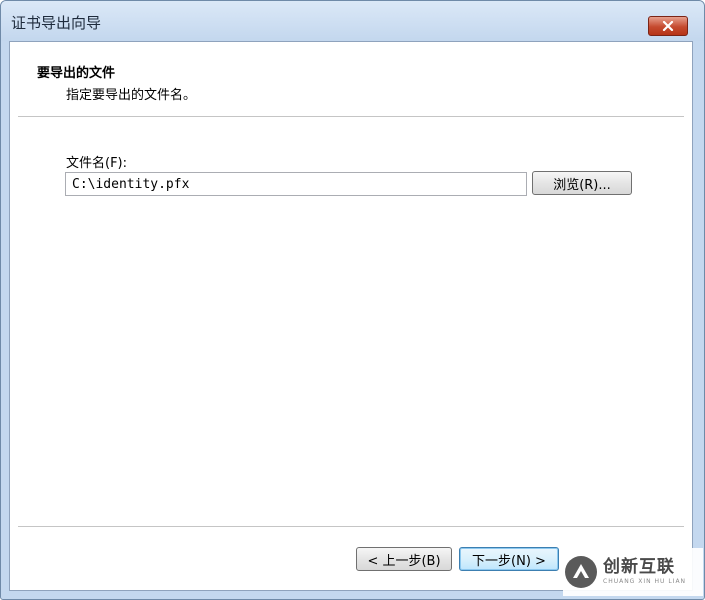 The height and width of the screenshot is (600, 705). I want to click on next-button: 下一步(N) >, so click(509, 559).